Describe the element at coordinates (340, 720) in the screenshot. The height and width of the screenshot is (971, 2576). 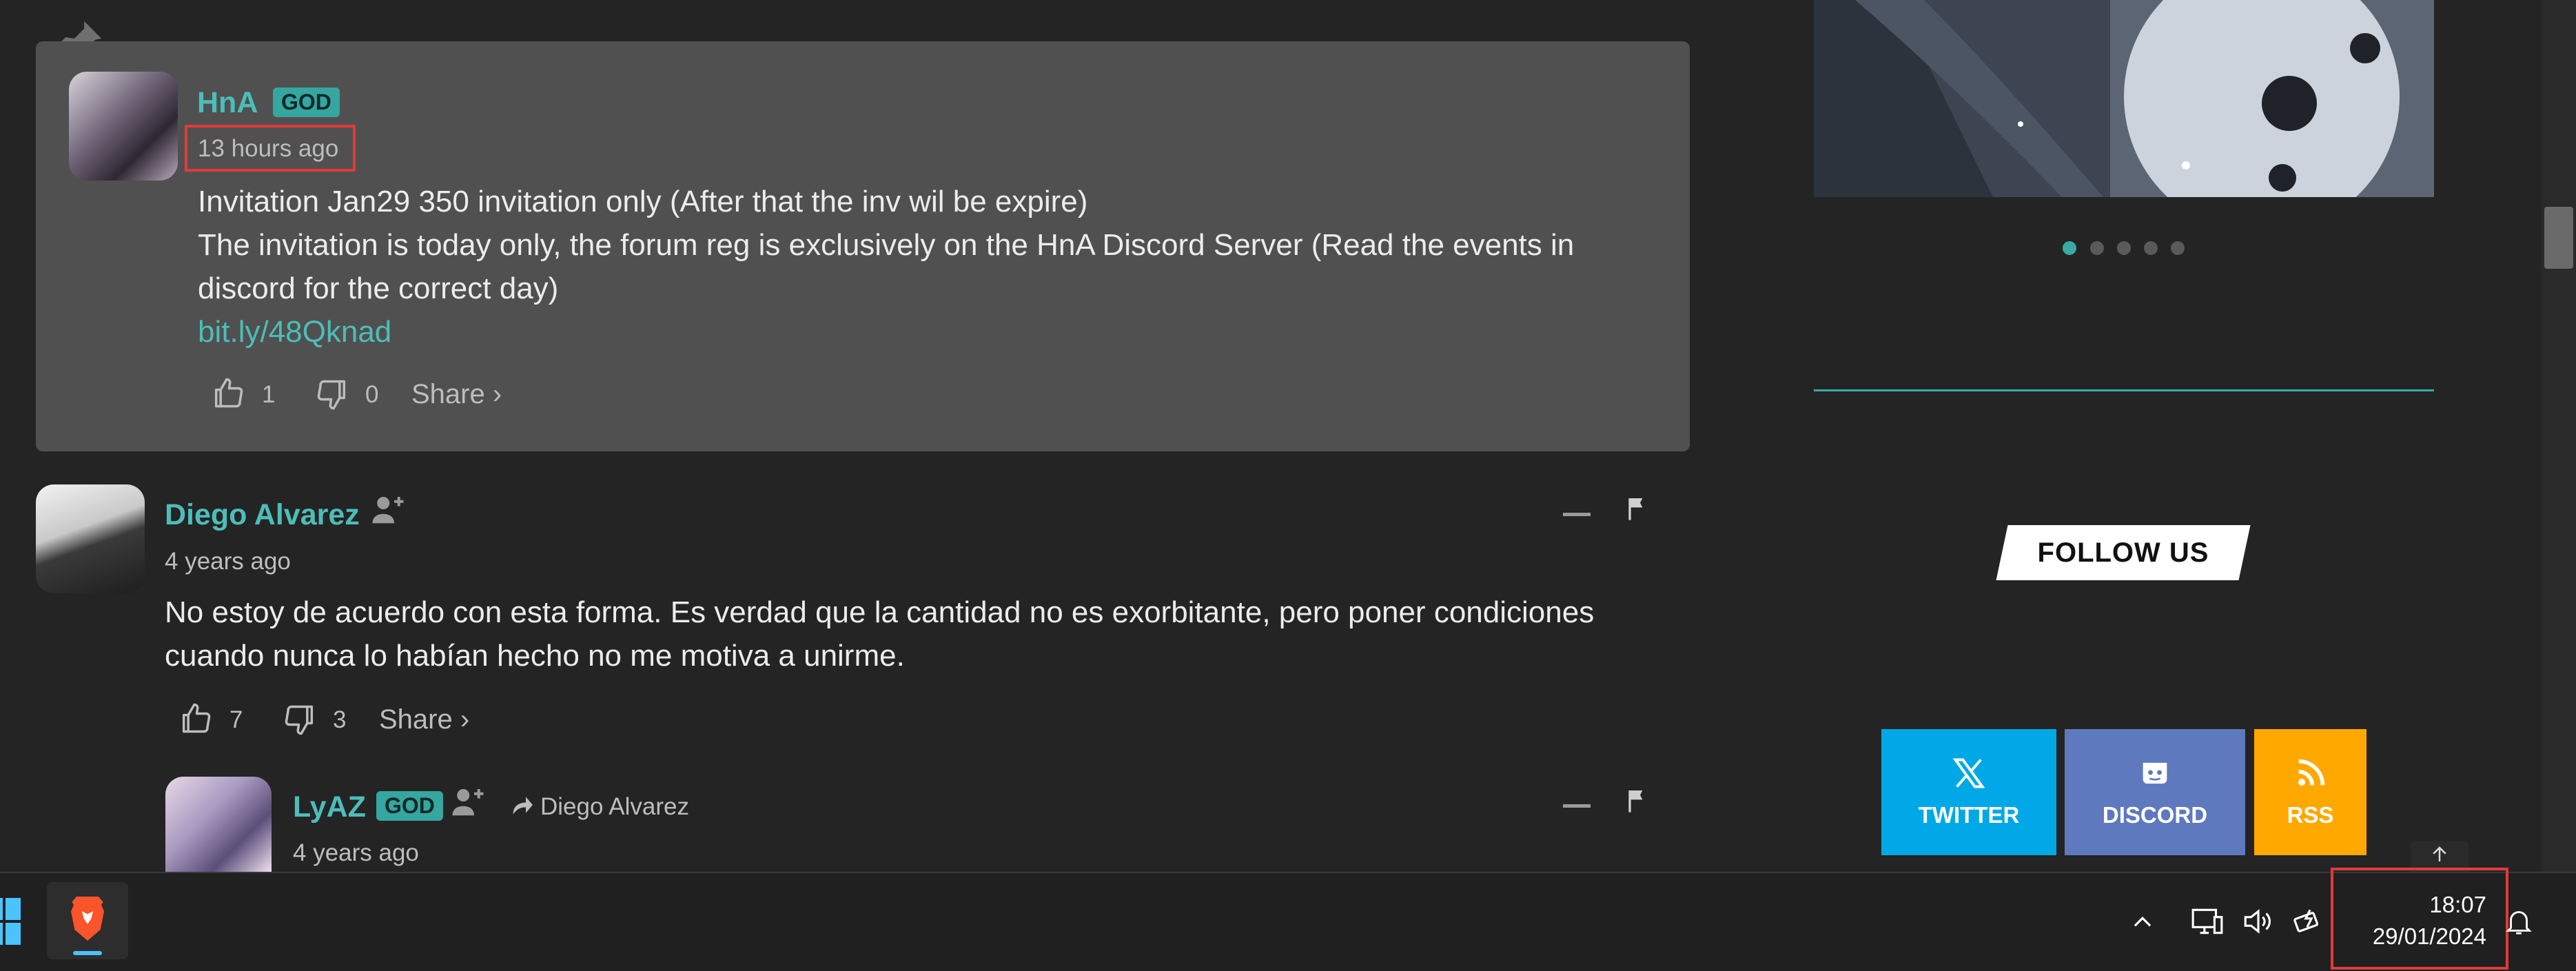
I see `dislike-count: 3` at that location.